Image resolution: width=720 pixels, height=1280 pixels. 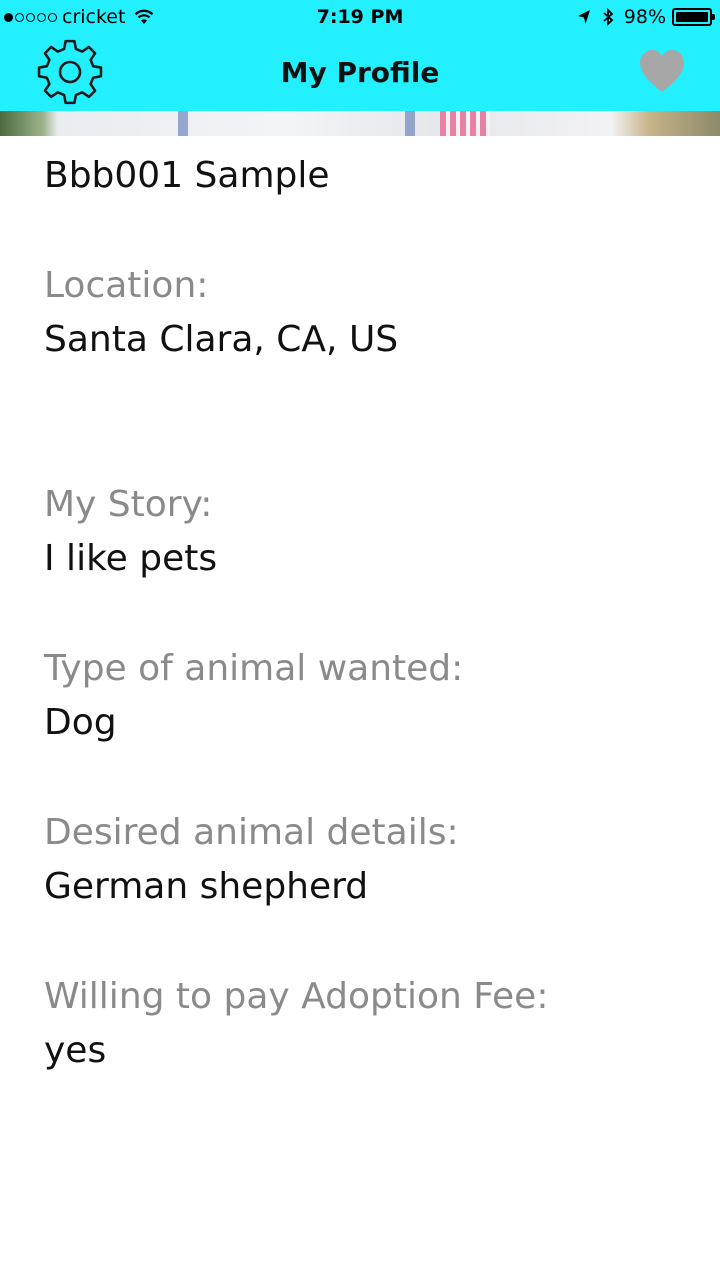 What do you see at coordinates (662, 71) in the screenshot?
I see `heart-icon` at bounding box center [662, 71].